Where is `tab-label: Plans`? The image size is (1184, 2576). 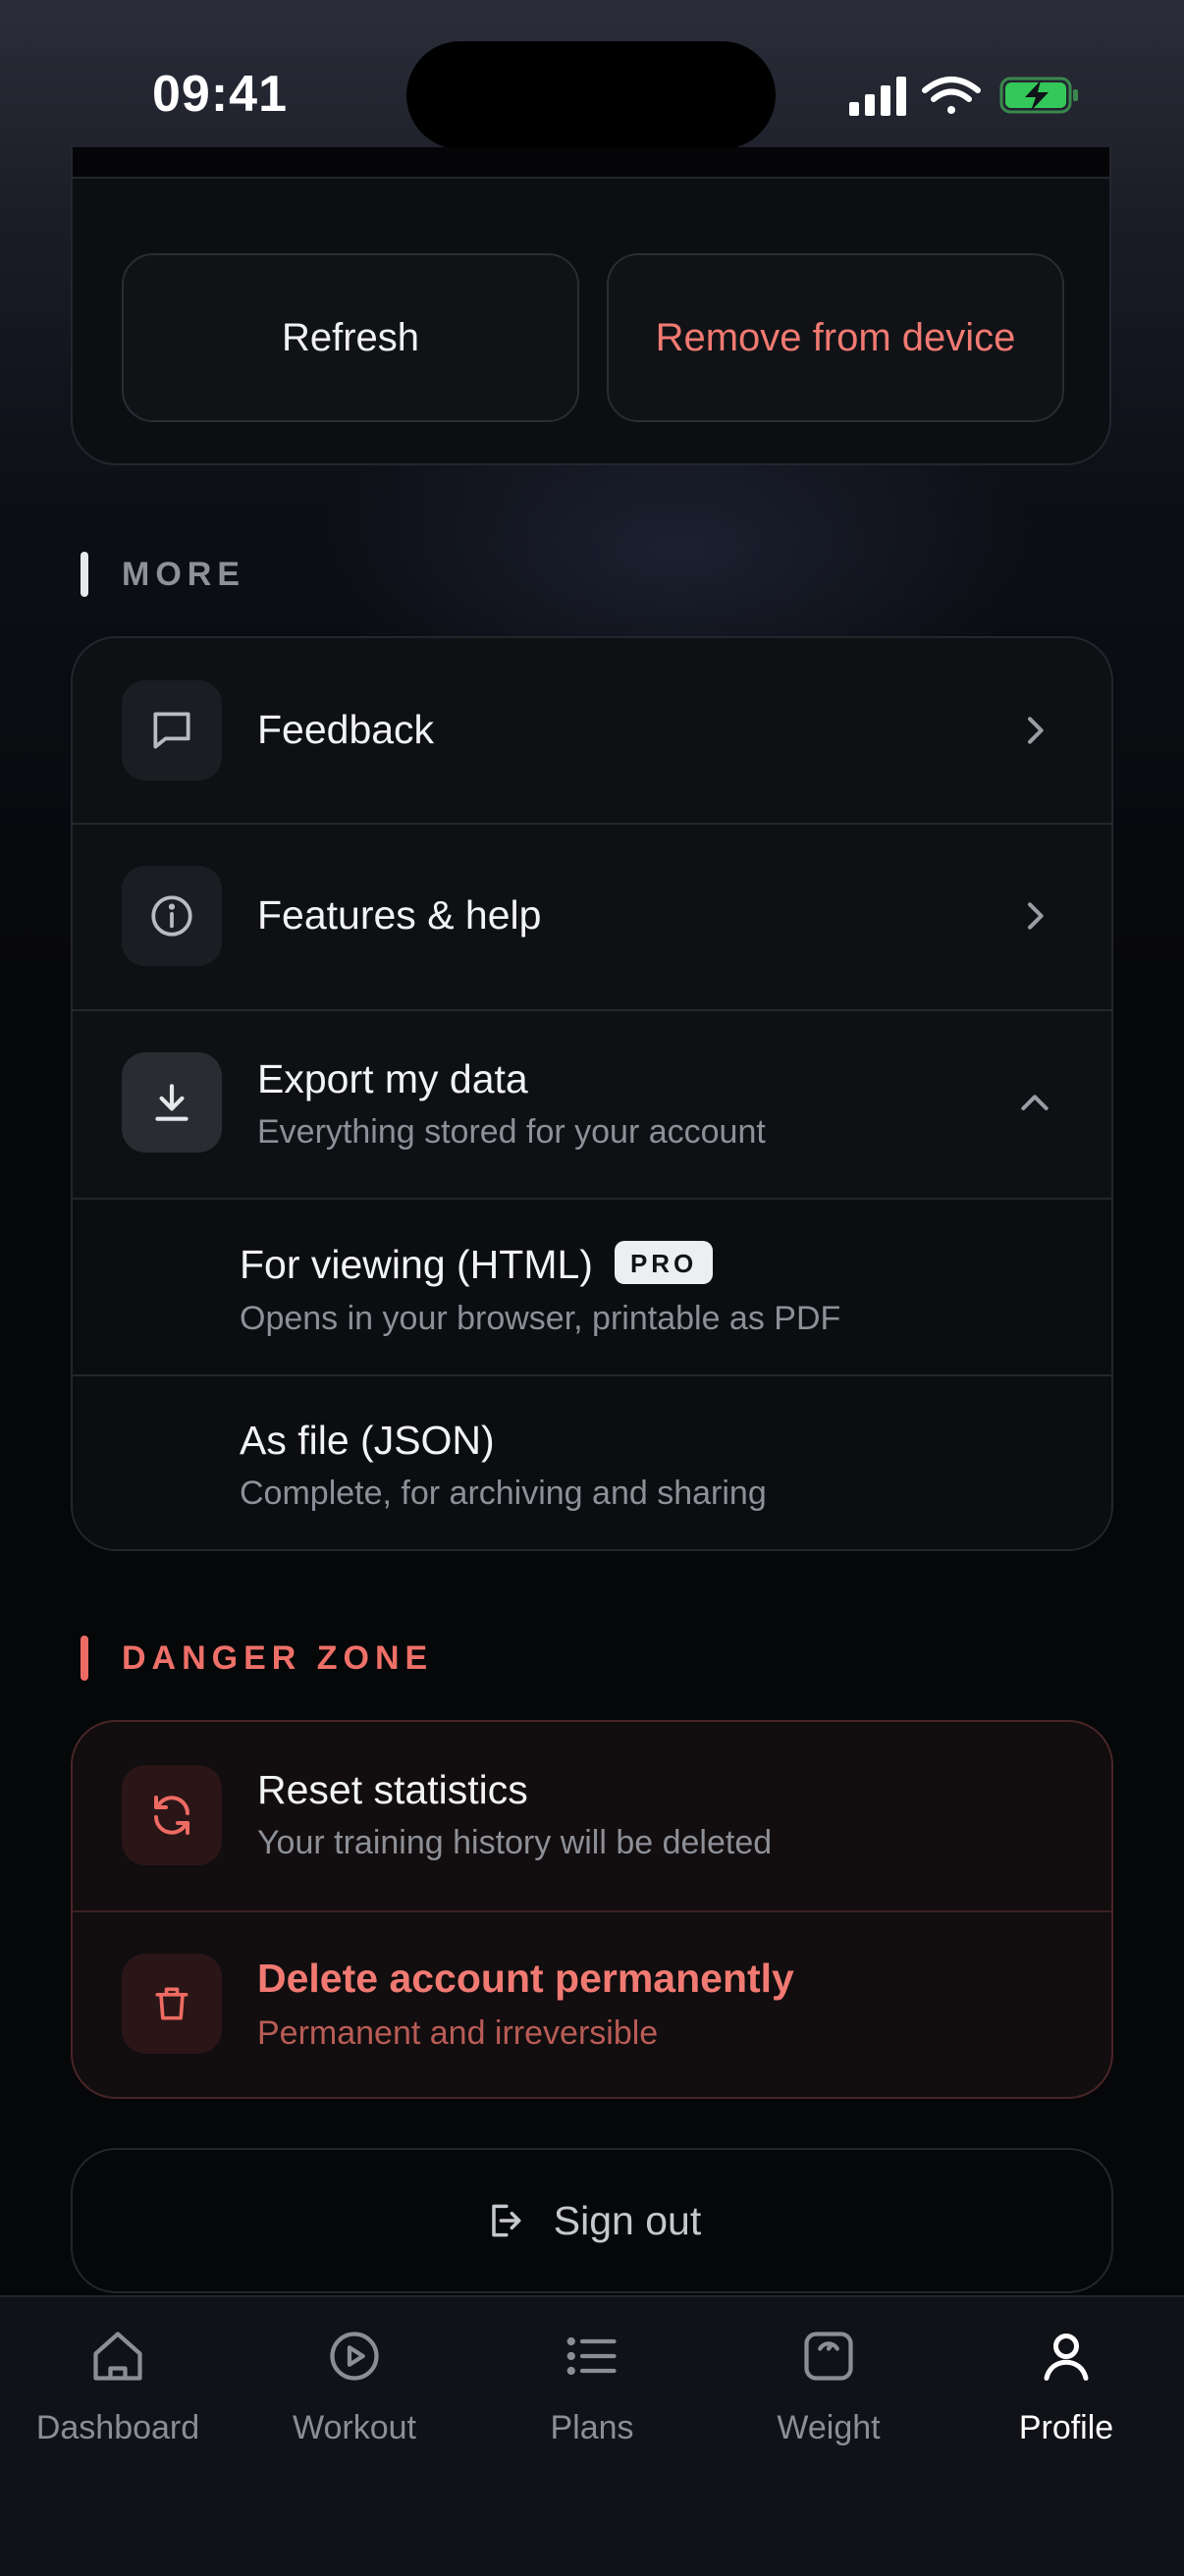 tab-label: Plans is located at coordinates (592, 2427).